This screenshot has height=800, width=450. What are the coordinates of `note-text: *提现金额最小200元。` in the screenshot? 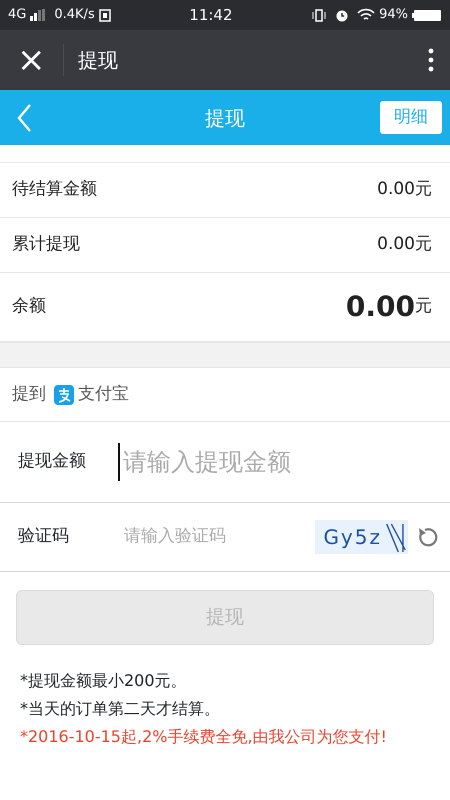 It's located at (104, 681).